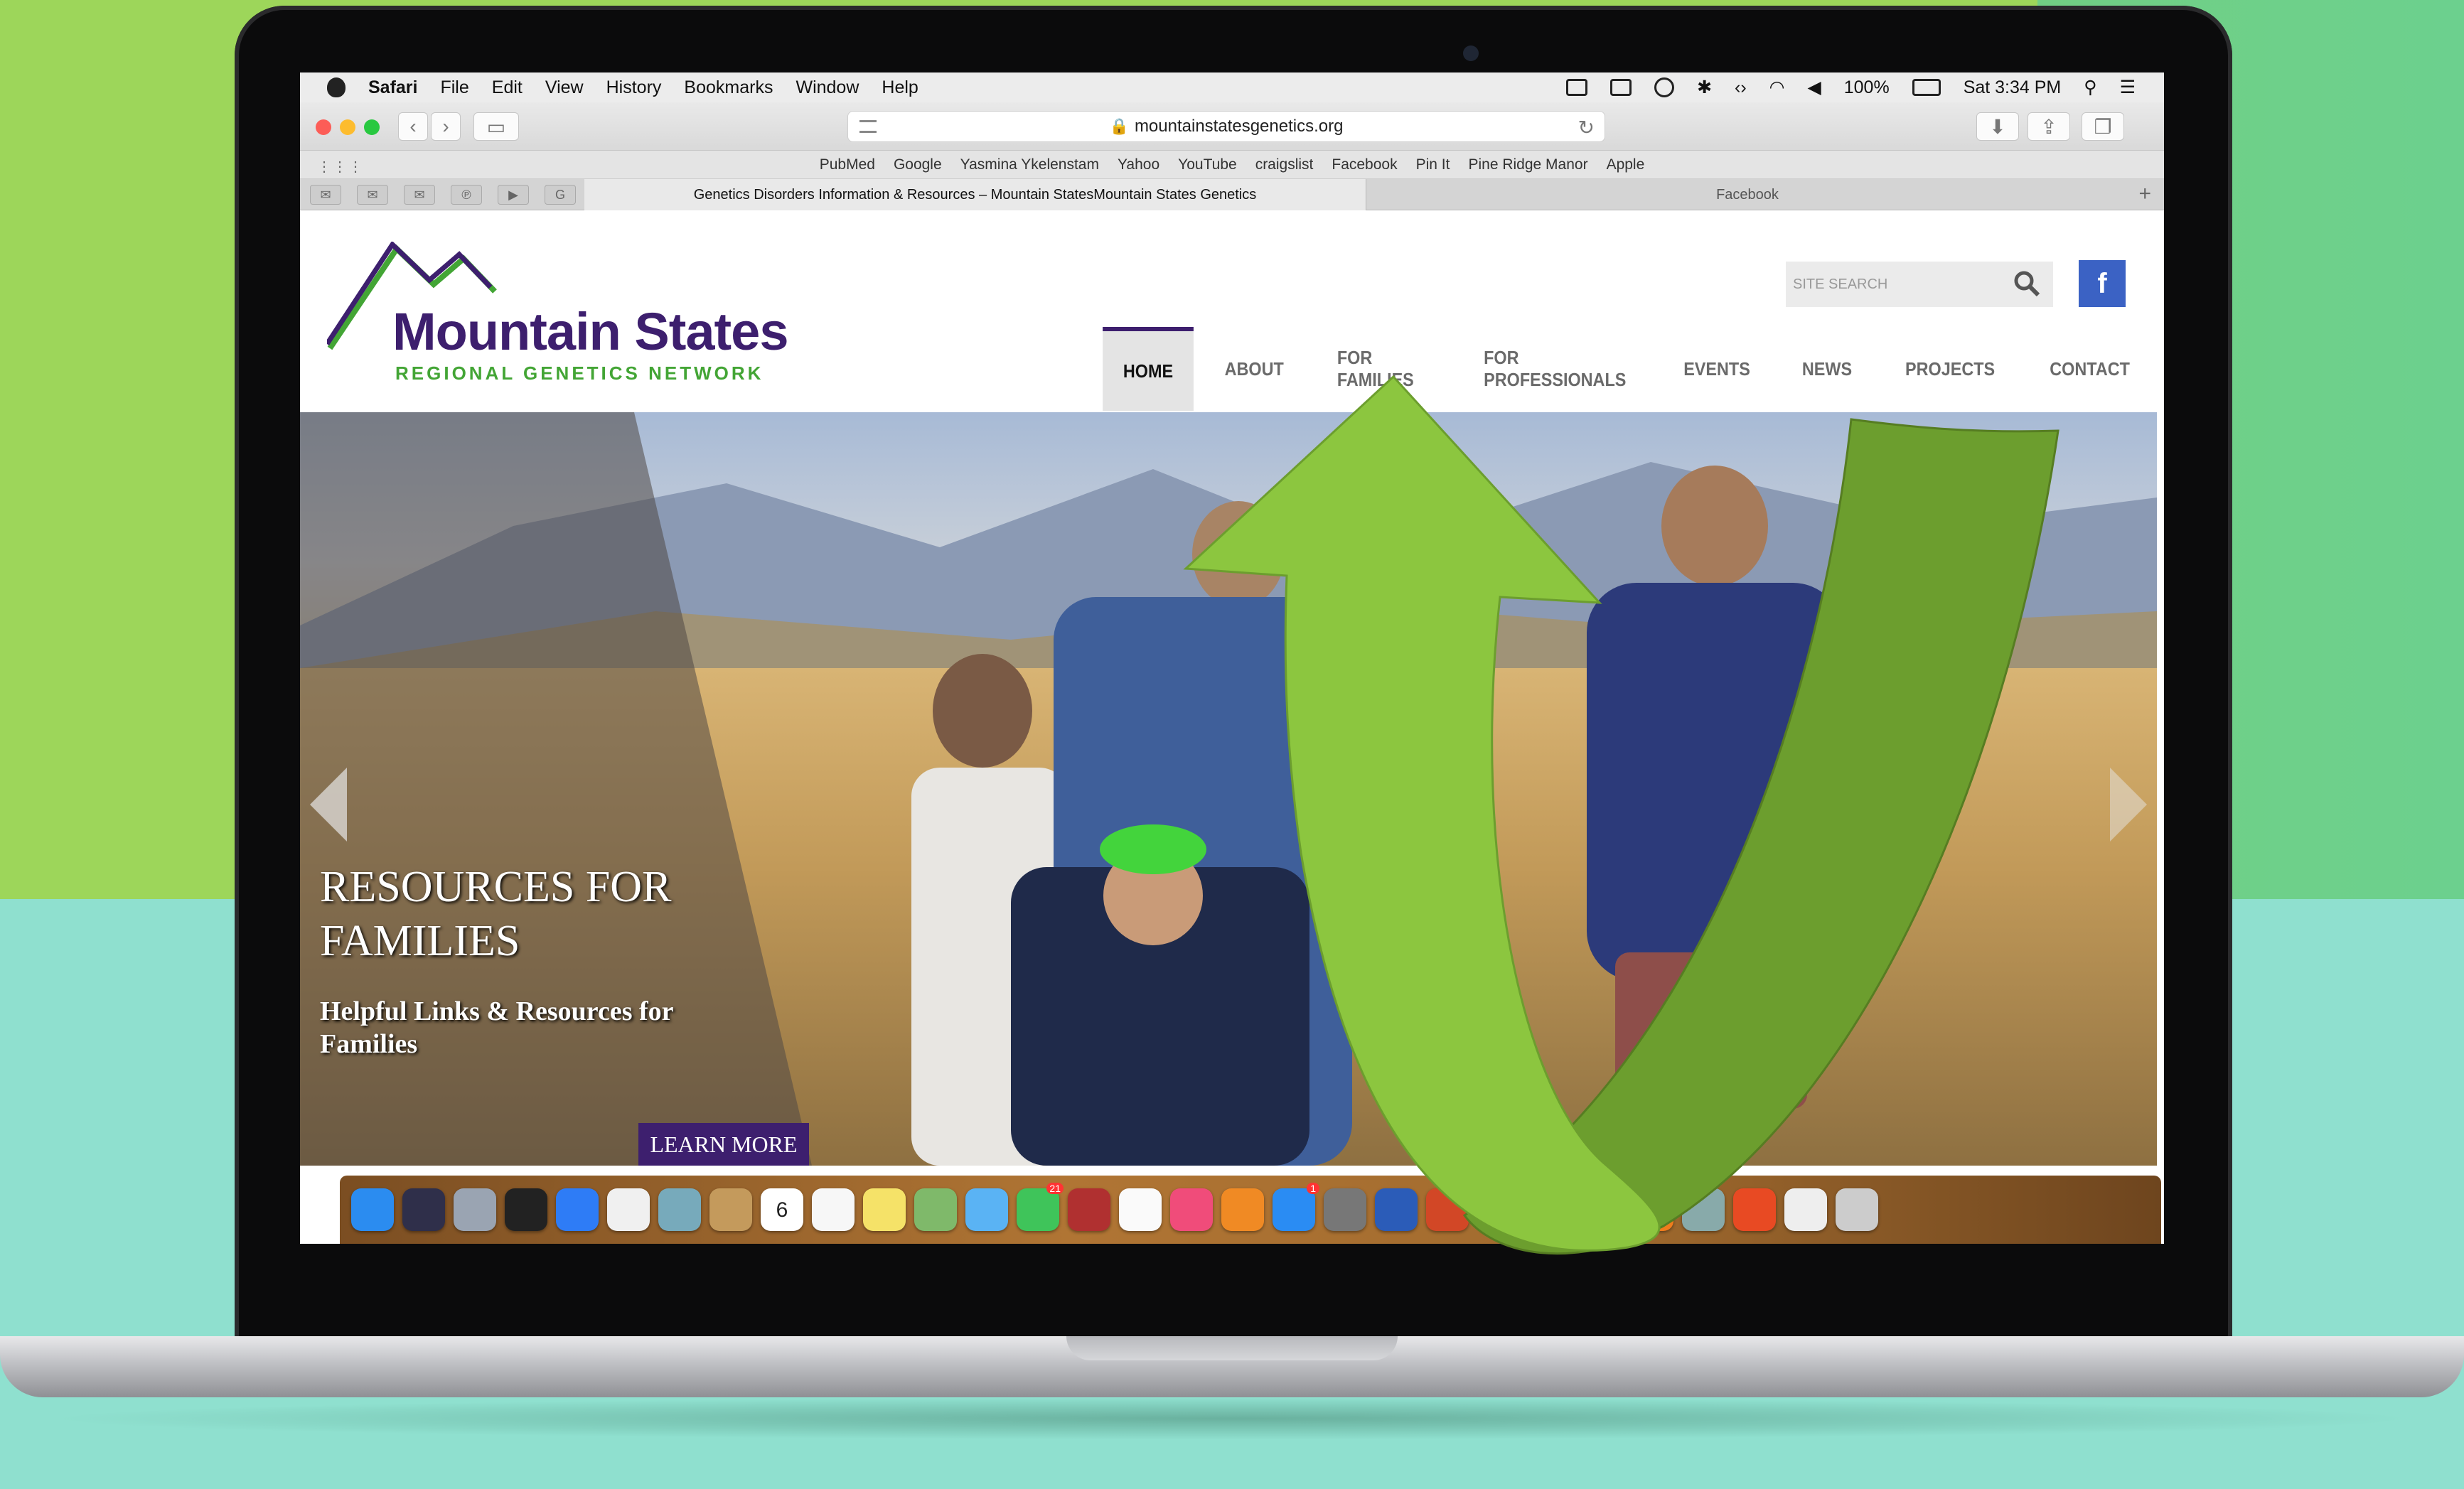 Image resolution: width=2464 pixels, height=1489 pixels. What do you see at coordinates (2128, 805) in the screenshot?
I see `slider-next-arrow-icon` at bounding box center [2128, 805].